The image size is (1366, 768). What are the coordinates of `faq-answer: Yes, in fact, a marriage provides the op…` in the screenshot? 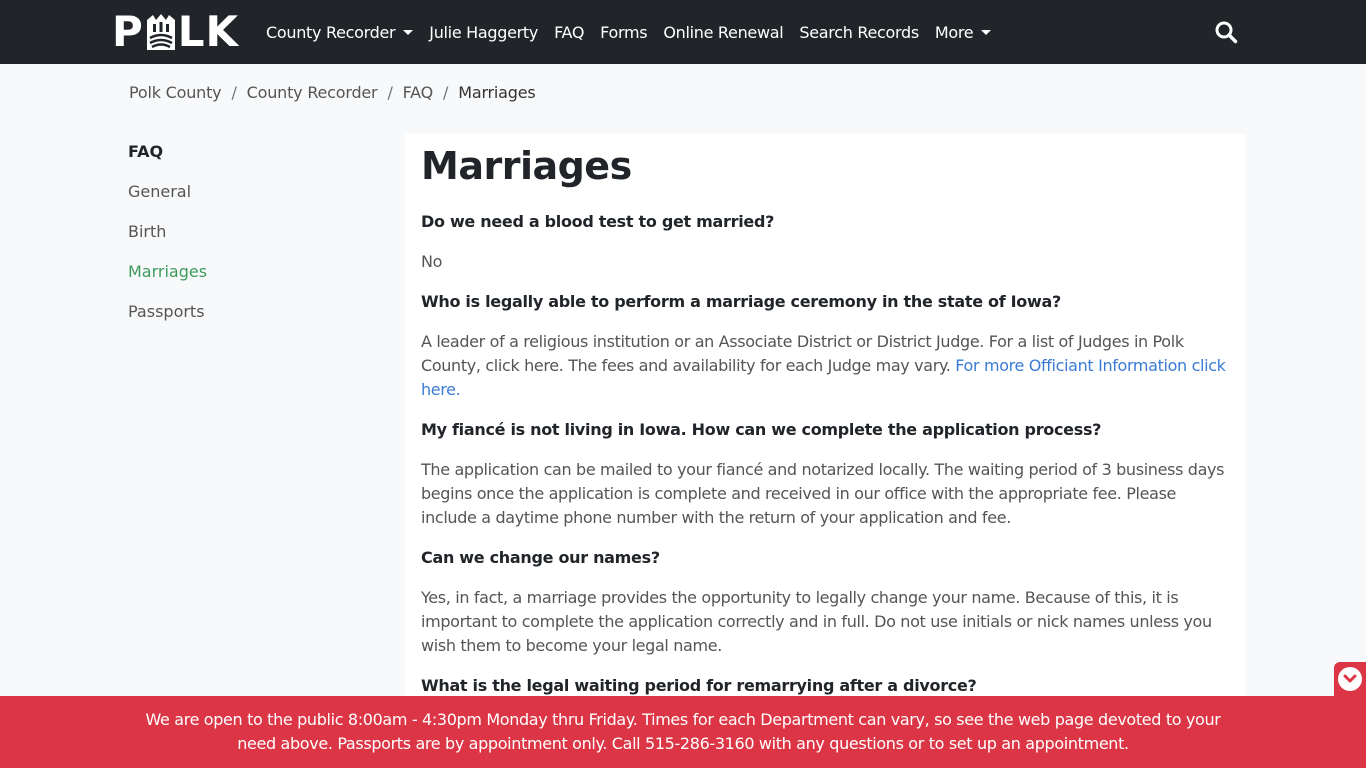 It's located at (816, 621).